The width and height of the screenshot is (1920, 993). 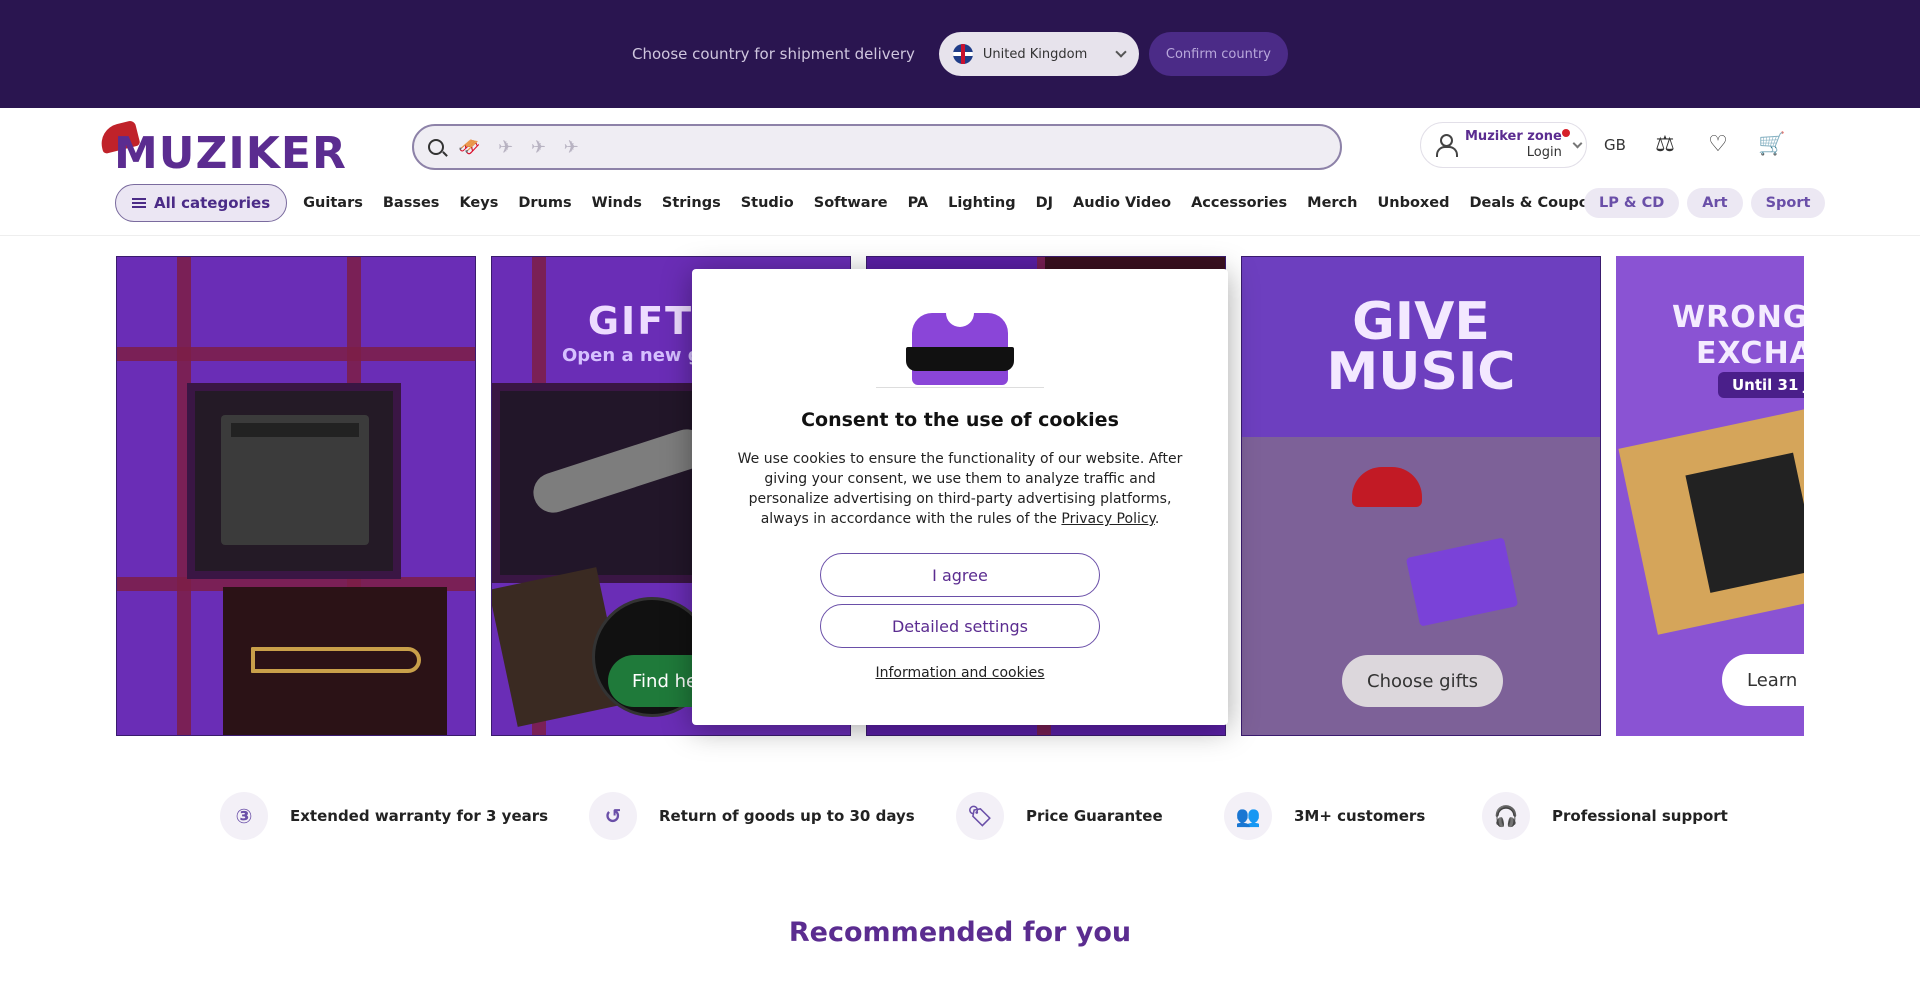 I want to click on nav-pills: LP & CD Art Sport, so click(x=1705, y=203).